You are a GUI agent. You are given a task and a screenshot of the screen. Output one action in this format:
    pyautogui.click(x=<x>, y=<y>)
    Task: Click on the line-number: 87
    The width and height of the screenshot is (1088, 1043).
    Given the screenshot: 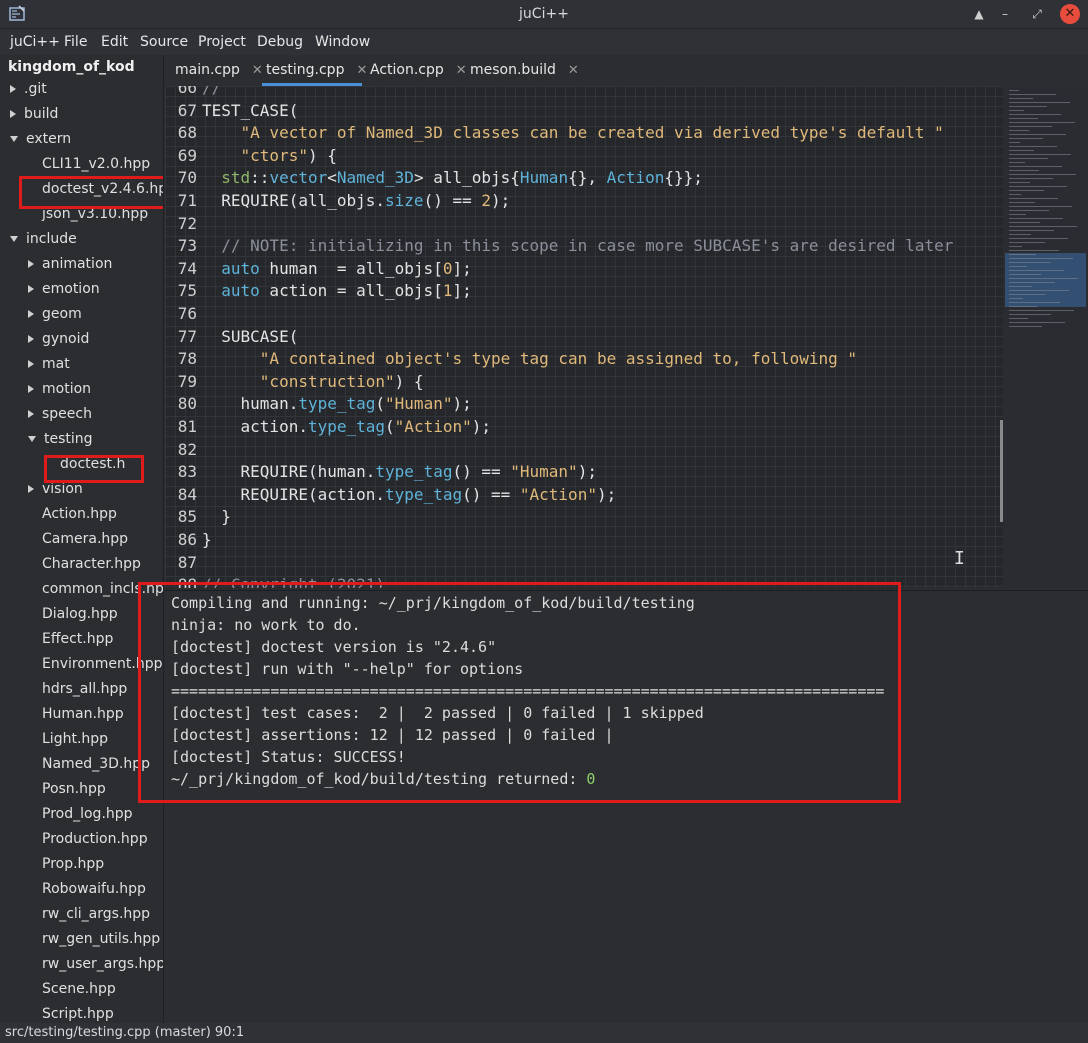 What is the action you would take?
    pyautogui.click(x=187, y=562)
    